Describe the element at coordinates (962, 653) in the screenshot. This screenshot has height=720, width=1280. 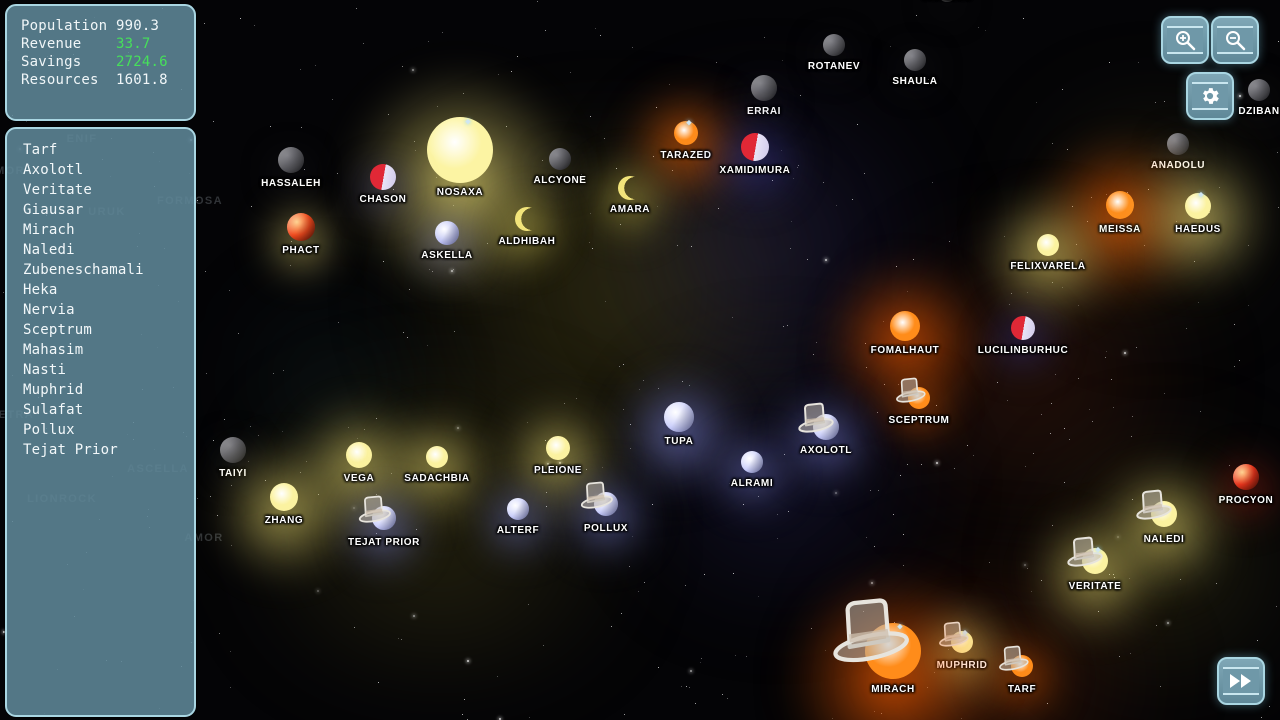
I see `celestial-body: ◆ MUPHRID` at that location.